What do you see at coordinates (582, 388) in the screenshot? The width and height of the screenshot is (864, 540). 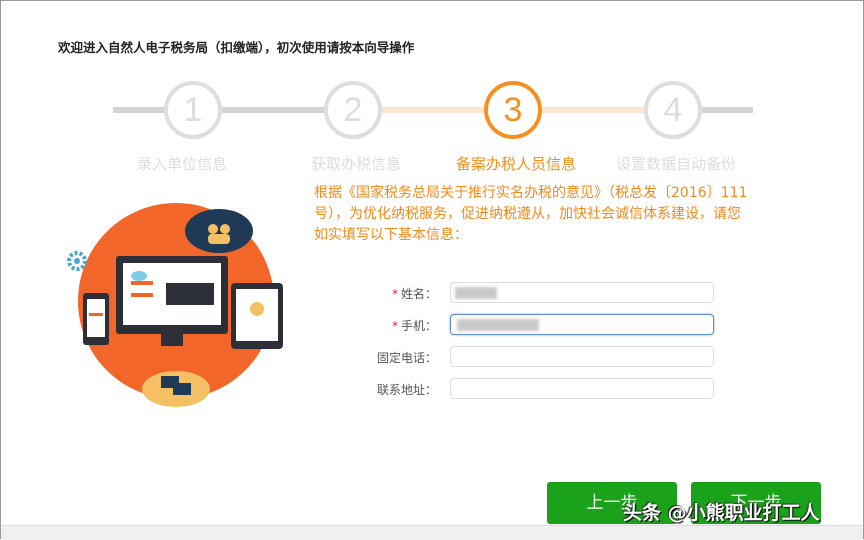 I see `address-input` at bounding box center [582, 388].